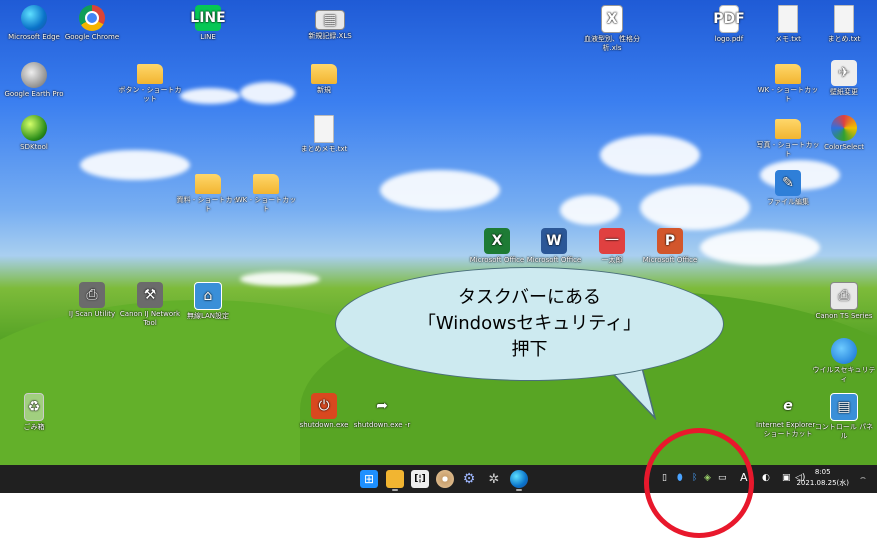 The width and height of the screenshot is (877, 540). Describe the element at coordinates (529, 297) in the screenshot. I see `callout-line-1: タスクバーにある` at that location.